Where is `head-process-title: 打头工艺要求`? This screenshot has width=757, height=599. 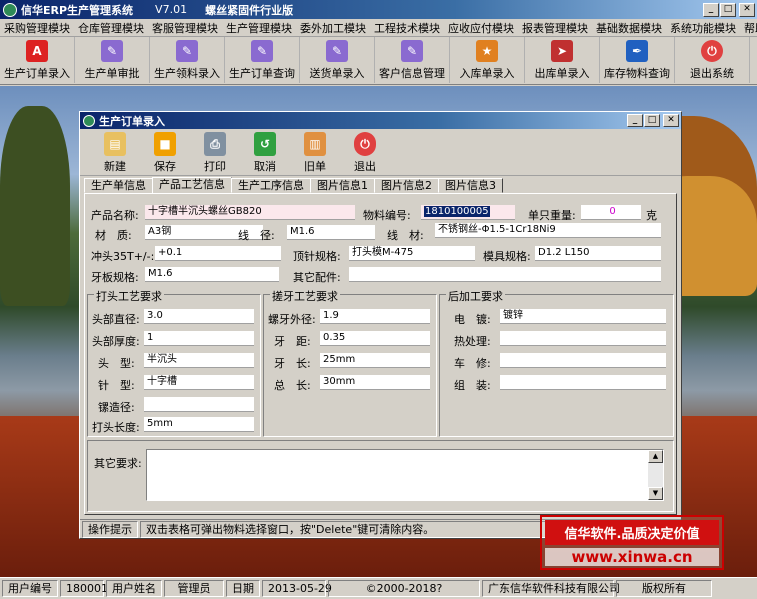
head-process-title: 打头工艺要求 is located at coordinates (129, 296).